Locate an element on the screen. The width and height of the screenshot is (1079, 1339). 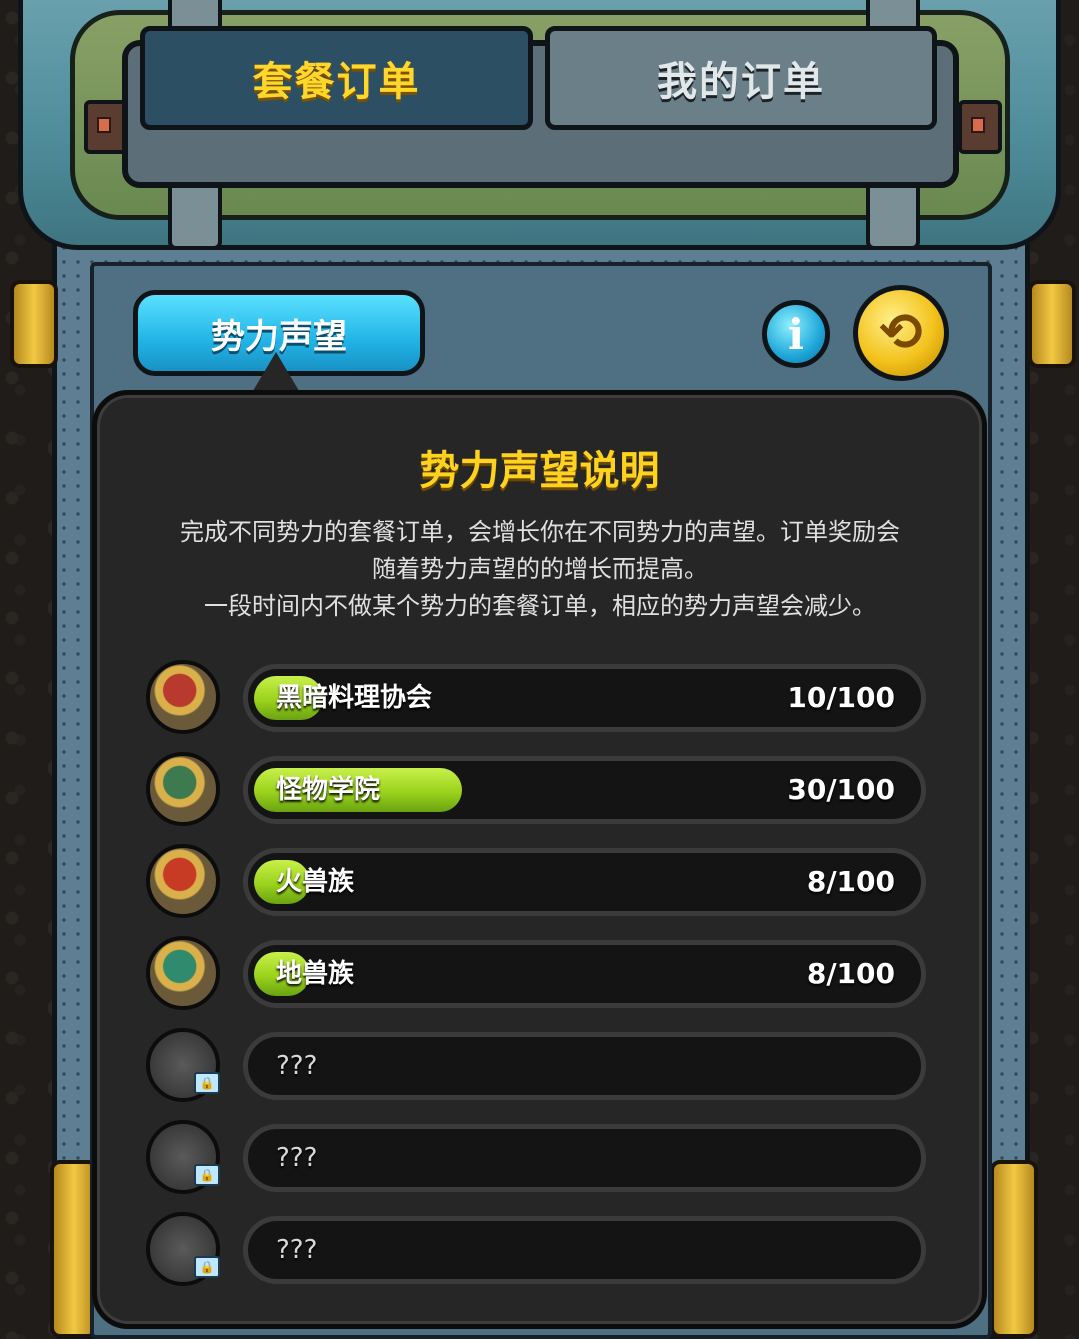
reputation-progress-bar: 怪物学院 30/100 is located at coordinates (584, 790).